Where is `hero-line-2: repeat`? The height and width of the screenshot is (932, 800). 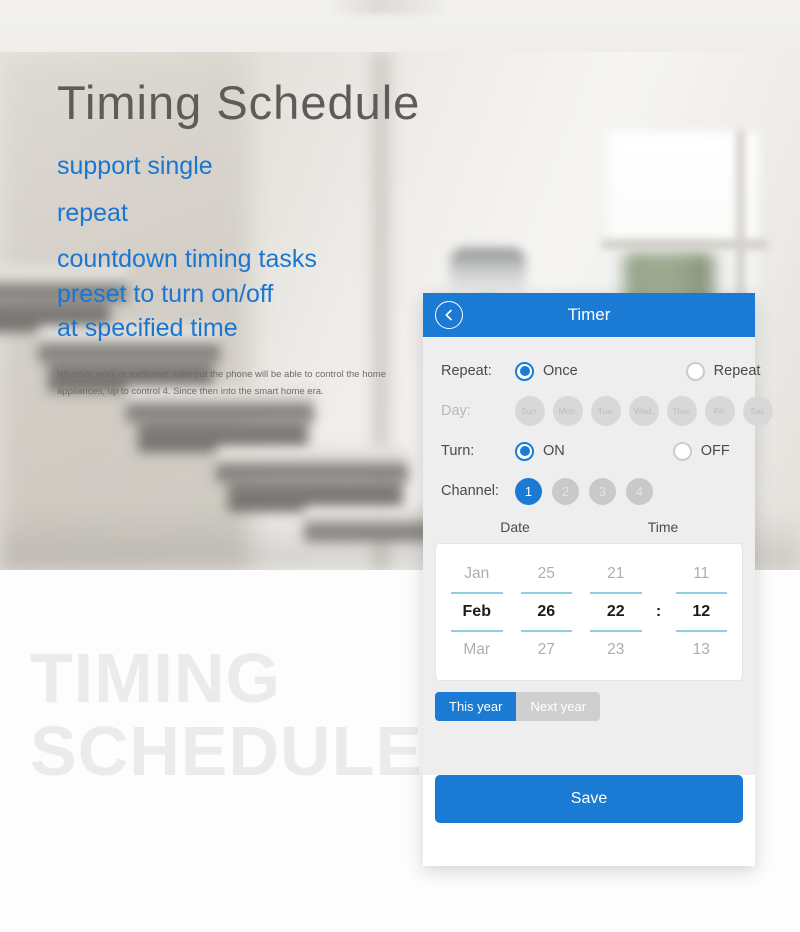 hero-line-2: repeat is located at coordinates (92, 212).